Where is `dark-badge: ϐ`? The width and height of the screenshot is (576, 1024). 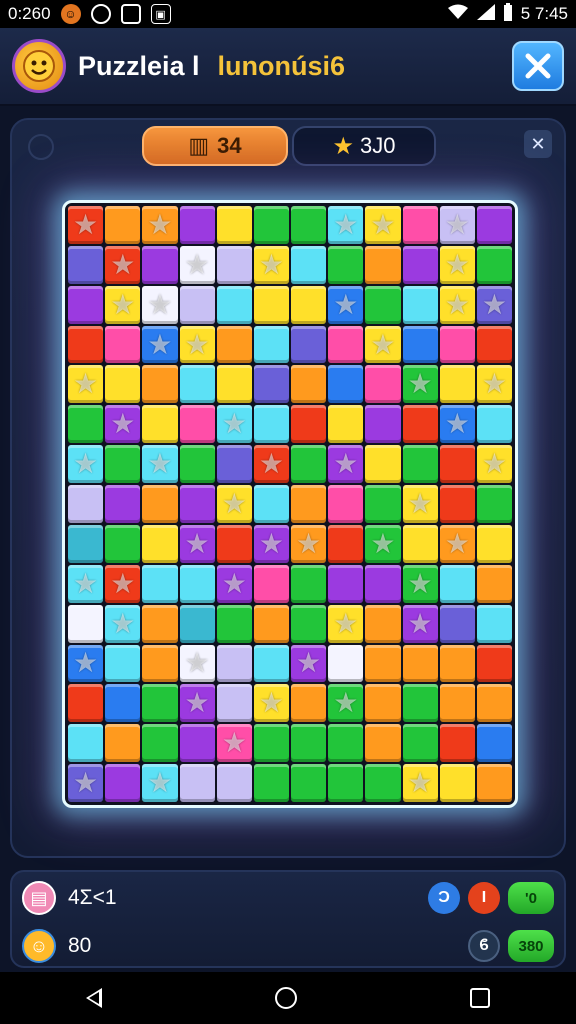 dark-badge: ϐ is located at coordinates (484, 946).